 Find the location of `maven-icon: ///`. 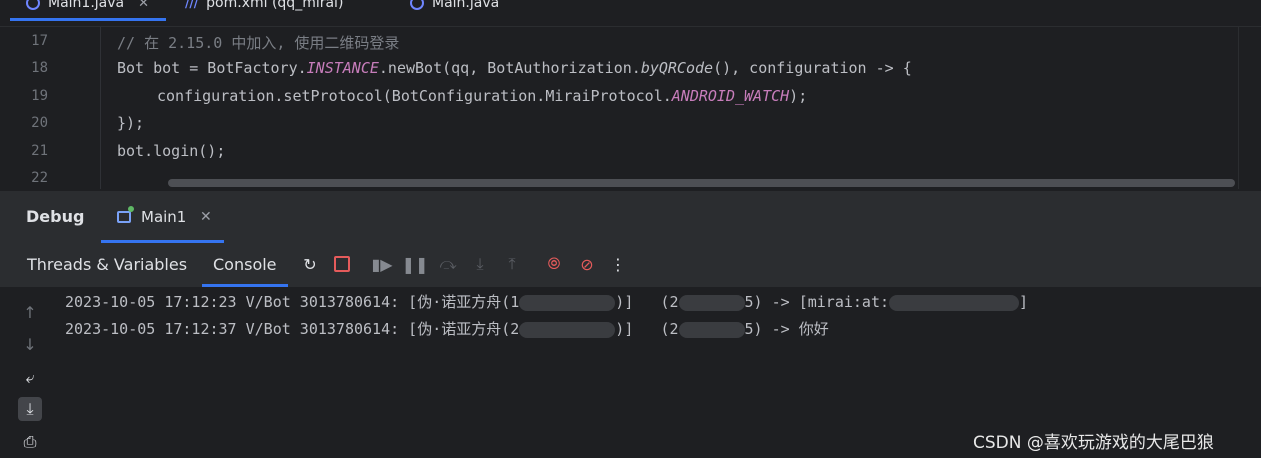

maven-icon: /// is located at coordinates (192, 5).